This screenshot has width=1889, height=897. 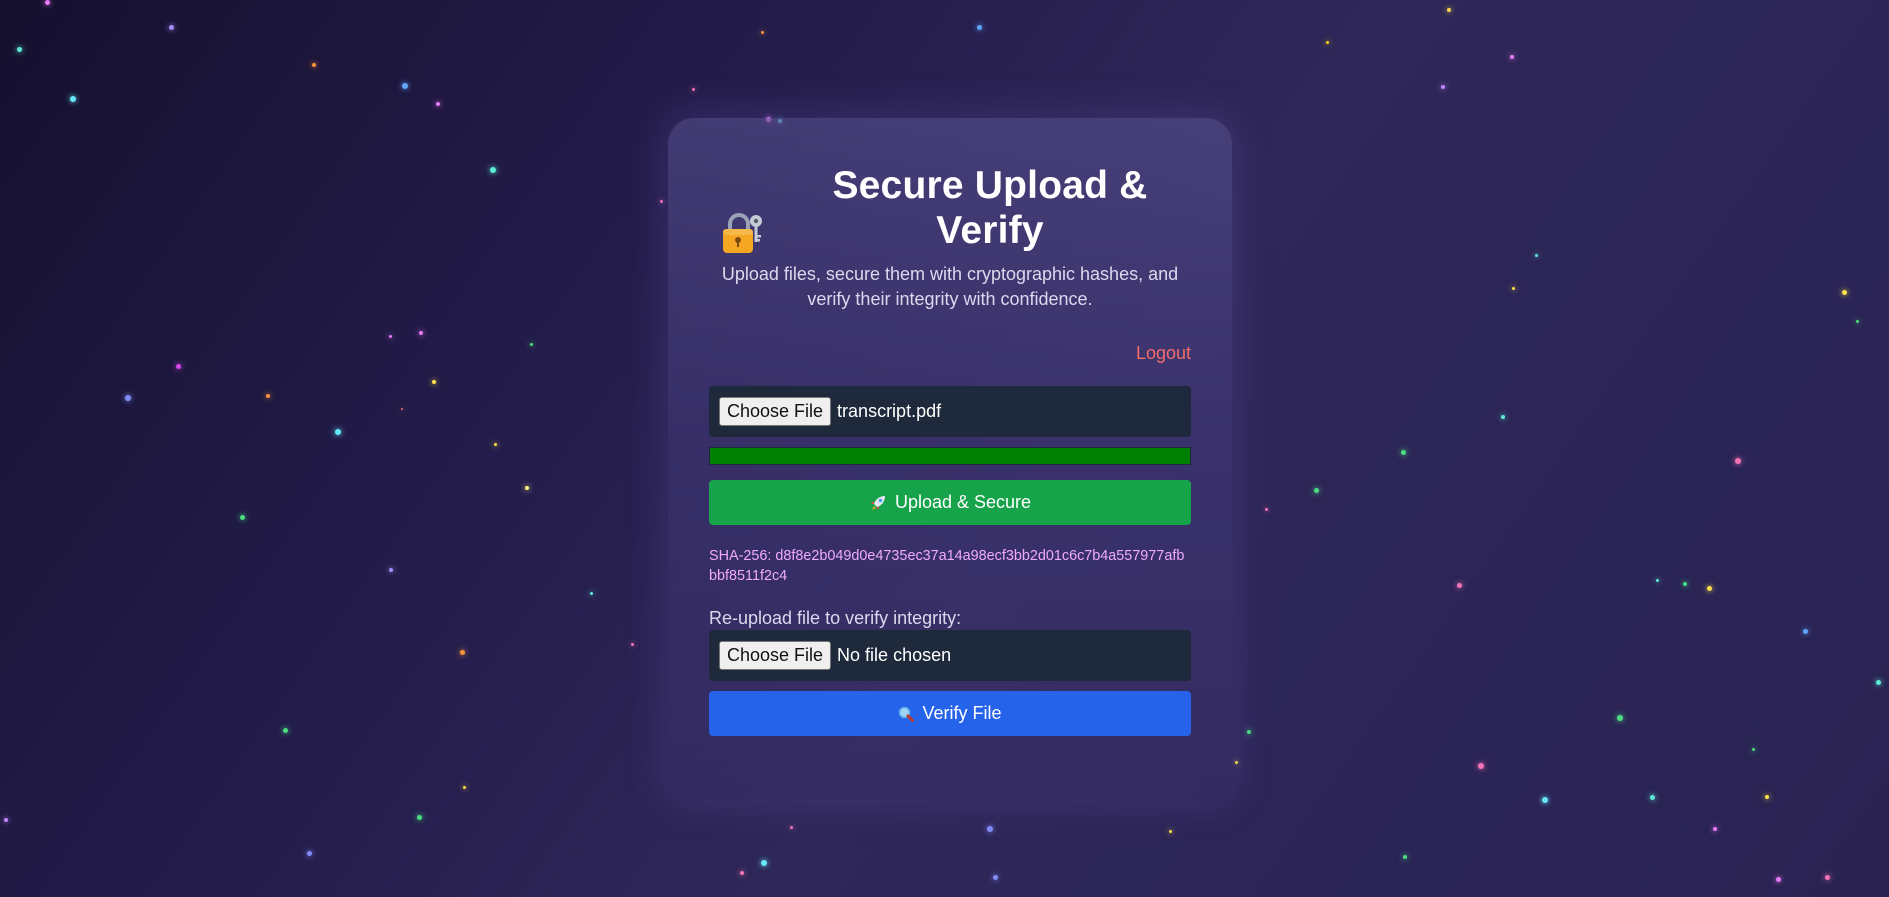 I want to click on lock-with-key-icon, so click(x=742, y=232).